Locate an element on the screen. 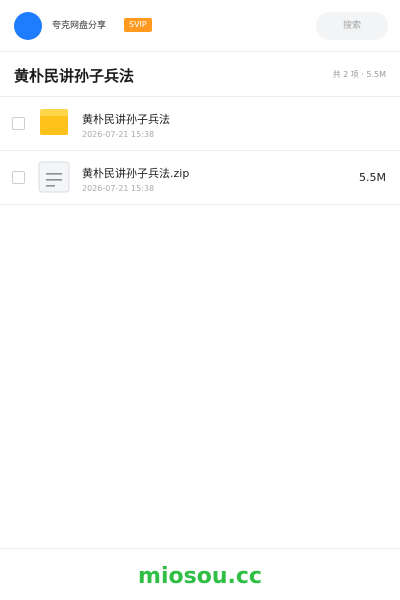 The width and height of the screenshot is (400, 600). folder-icon is located at coordinates (54, 122).